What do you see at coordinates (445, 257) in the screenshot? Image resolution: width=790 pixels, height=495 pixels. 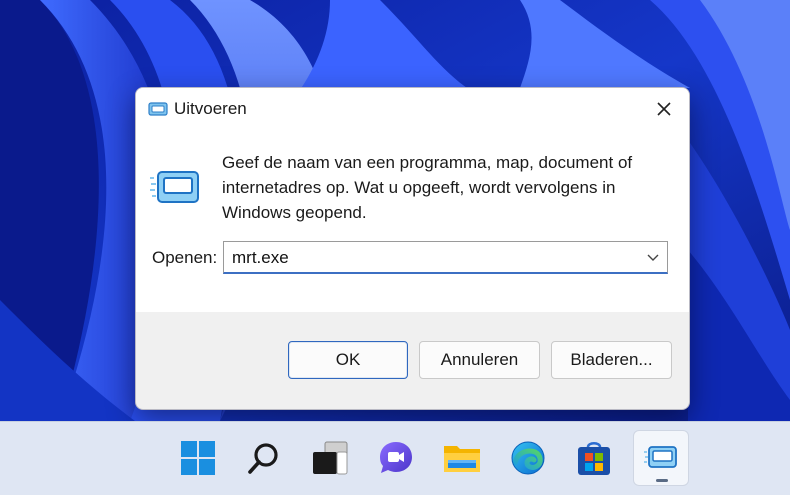 I see `open-combobox: mrt.exe` at bounding box center [445, 257].